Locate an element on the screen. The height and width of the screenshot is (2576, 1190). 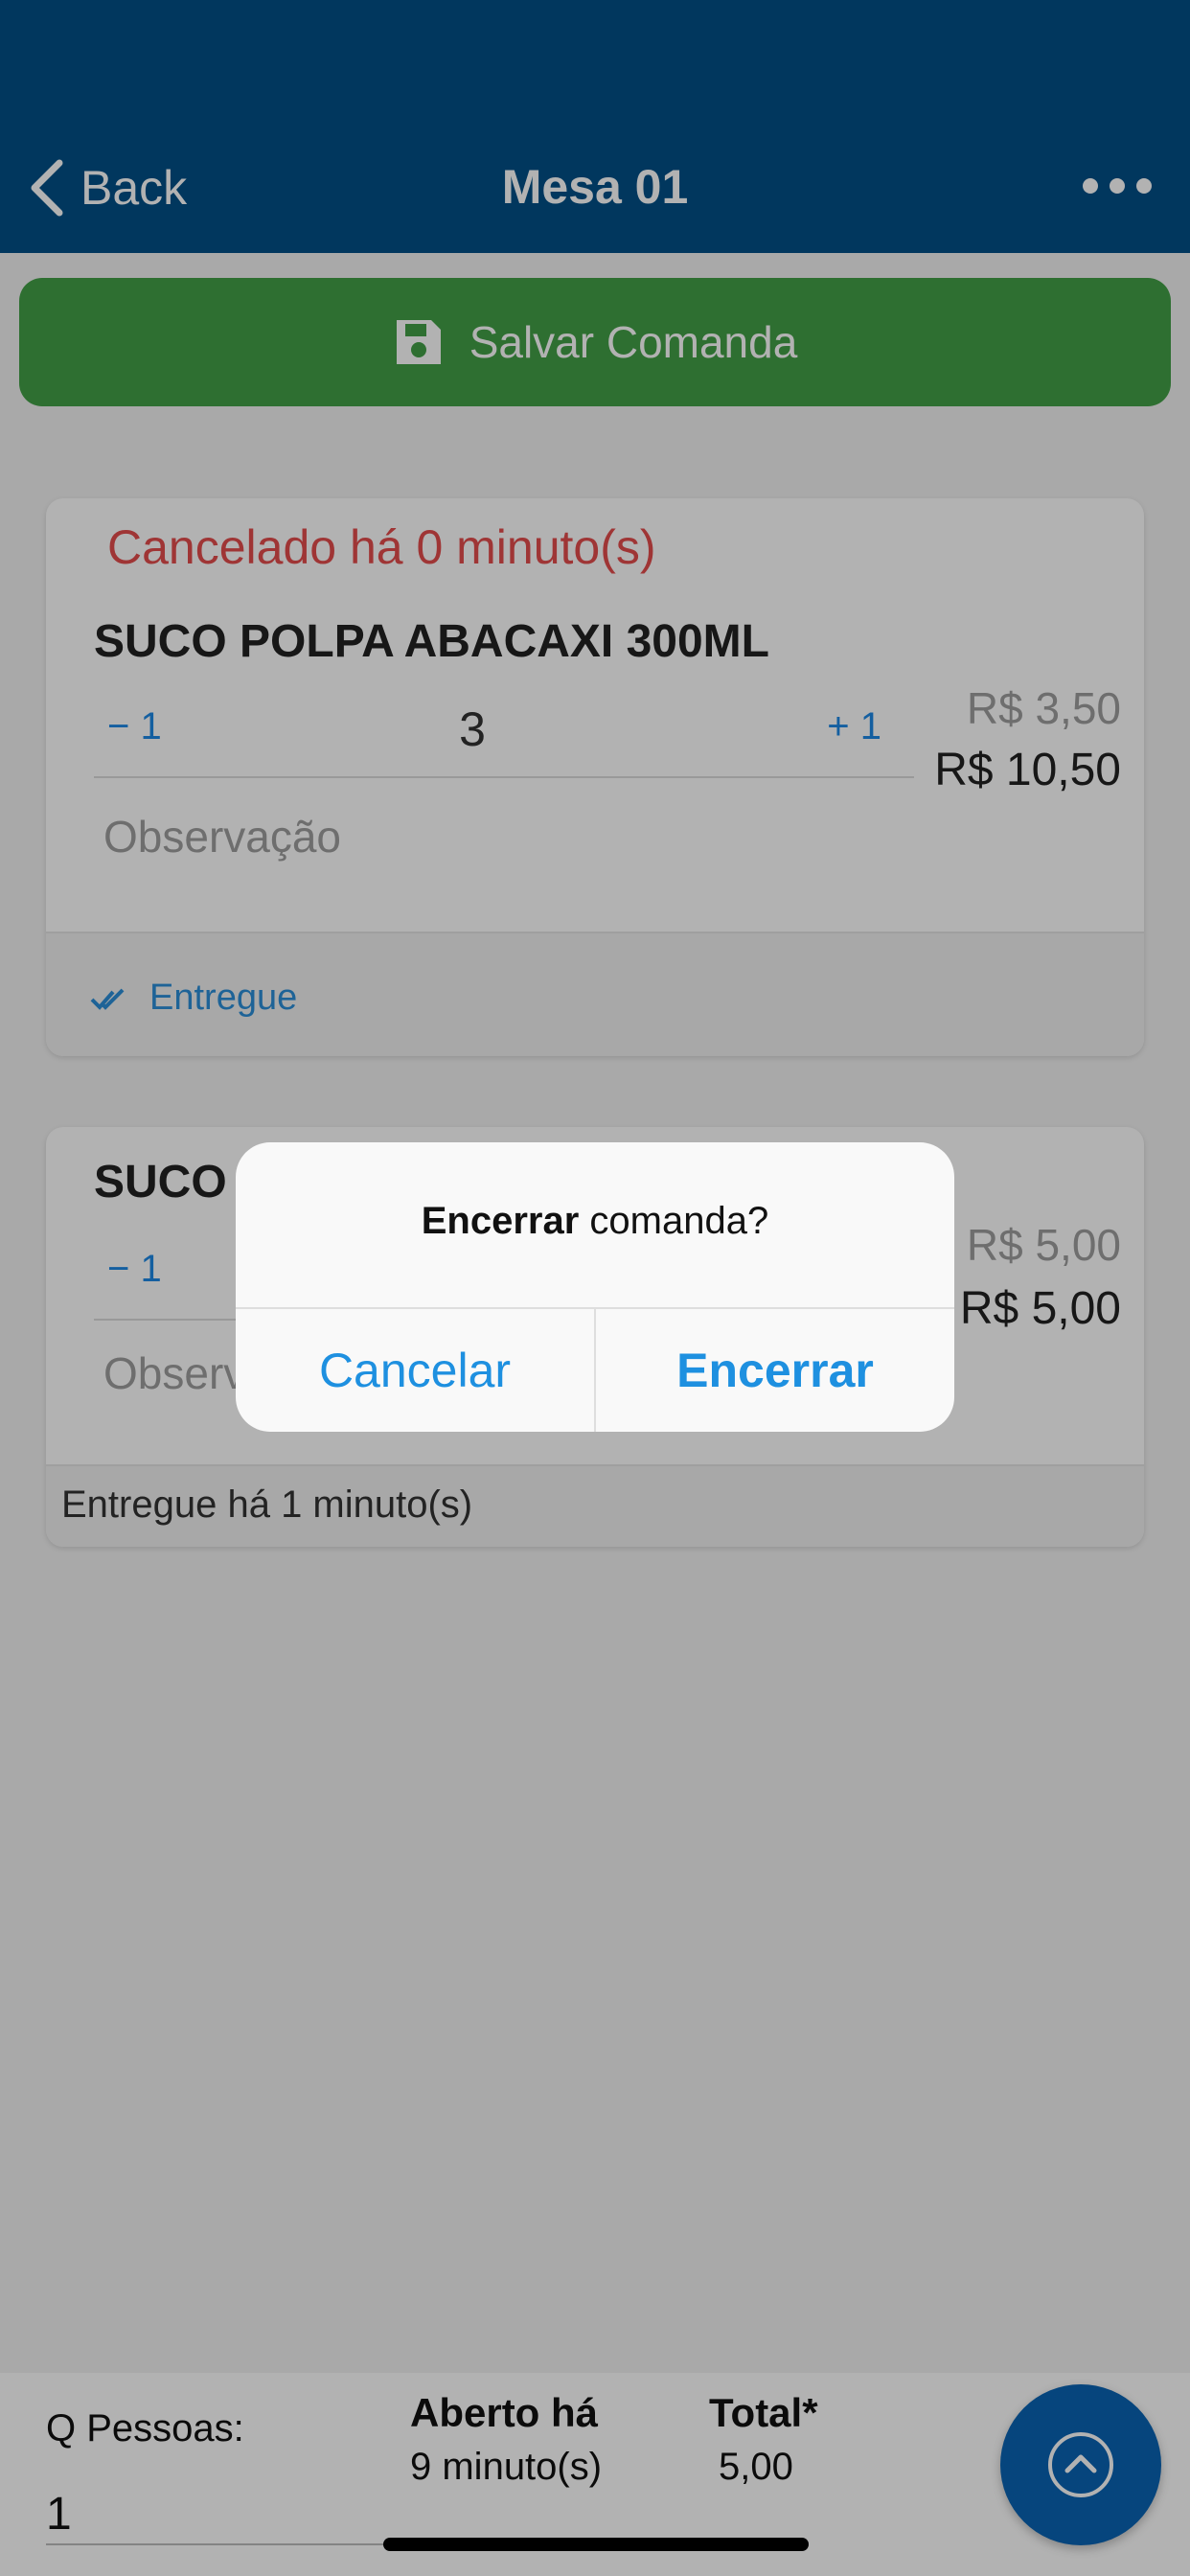
dialog-message-rest: comanda? is located at coordinates (674, 1221).